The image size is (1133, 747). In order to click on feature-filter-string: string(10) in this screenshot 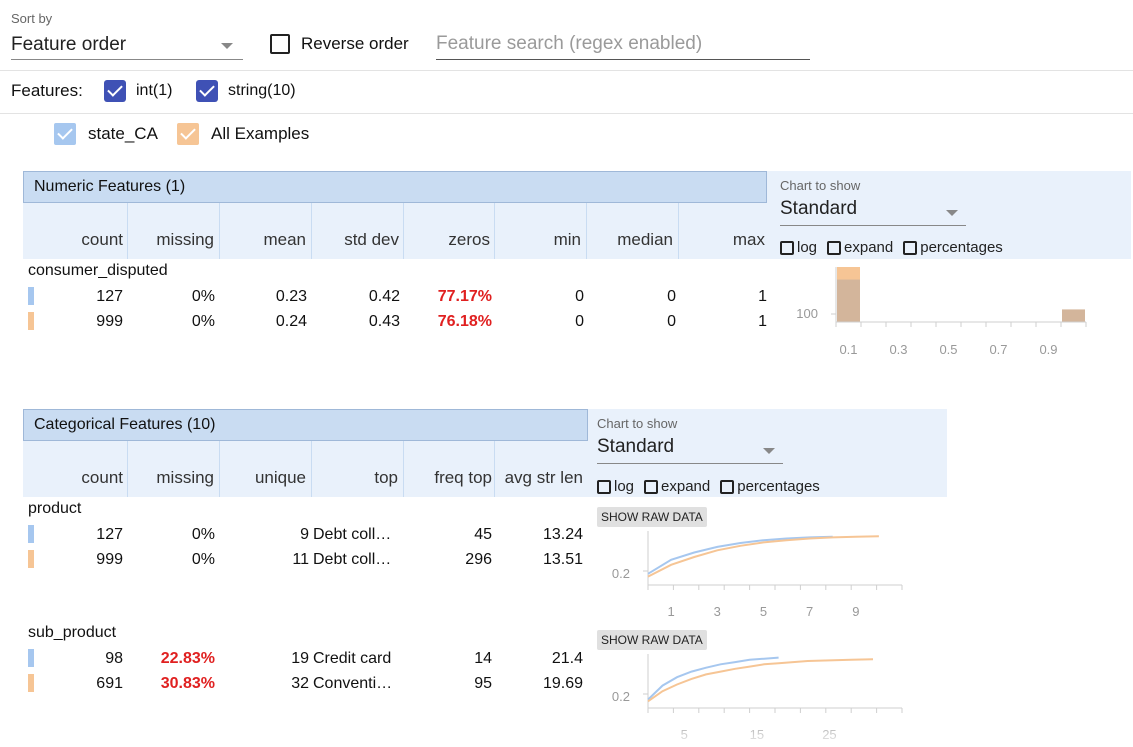, I will do `click(246, 91)`.